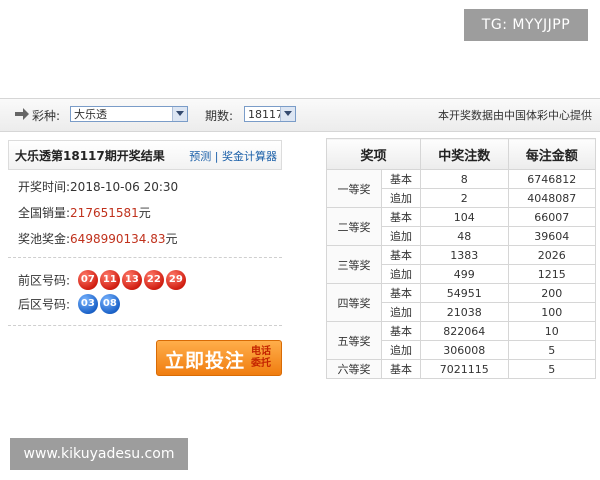 This screenshot has height=480, width=600. What do you see at coordinates (551, 293) in the screenshot?
I see `prize-amount: 200` at bounding box center [551, 293].